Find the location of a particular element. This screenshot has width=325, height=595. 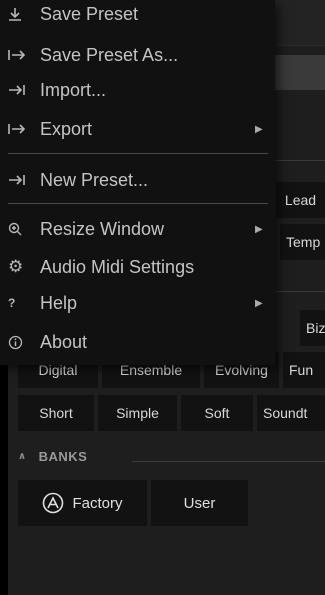

bank-factory-button: Factory is located at coordinates (82, 503).